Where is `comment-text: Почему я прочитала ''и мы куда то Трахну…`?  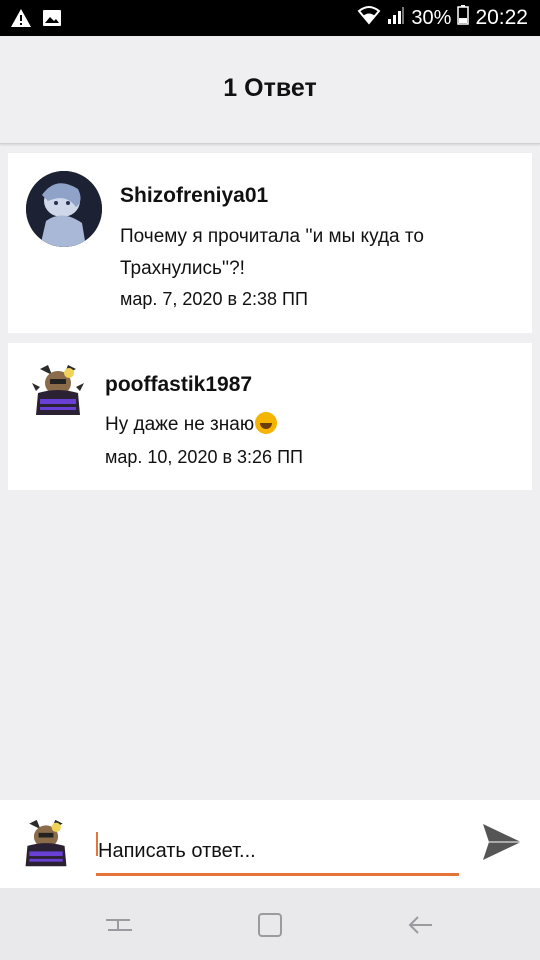
comment-text: Почему я прочитала ''и мы куда то Трахну… is located at coordinates (272, 252).